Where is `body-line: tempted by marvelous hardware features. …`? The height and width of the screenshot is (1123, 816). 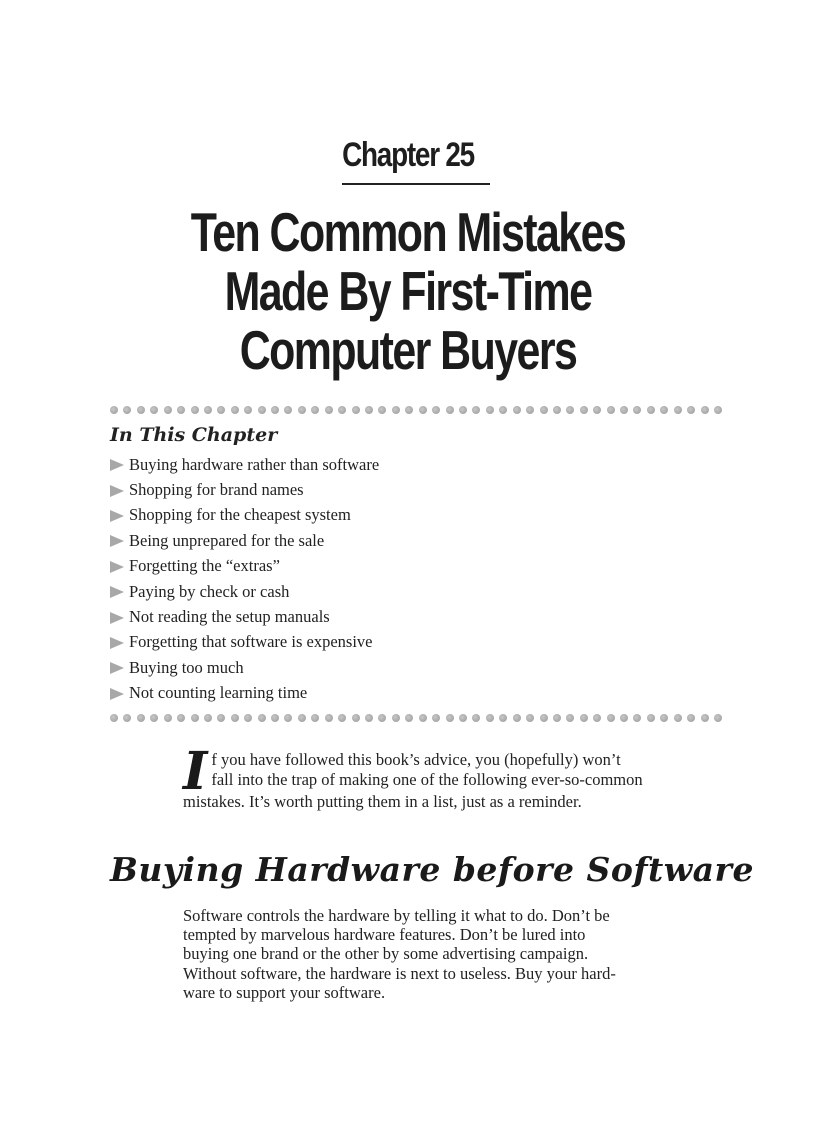 body-line: tempted by marvelous hardware features. … is located at coordinates (384, 935).